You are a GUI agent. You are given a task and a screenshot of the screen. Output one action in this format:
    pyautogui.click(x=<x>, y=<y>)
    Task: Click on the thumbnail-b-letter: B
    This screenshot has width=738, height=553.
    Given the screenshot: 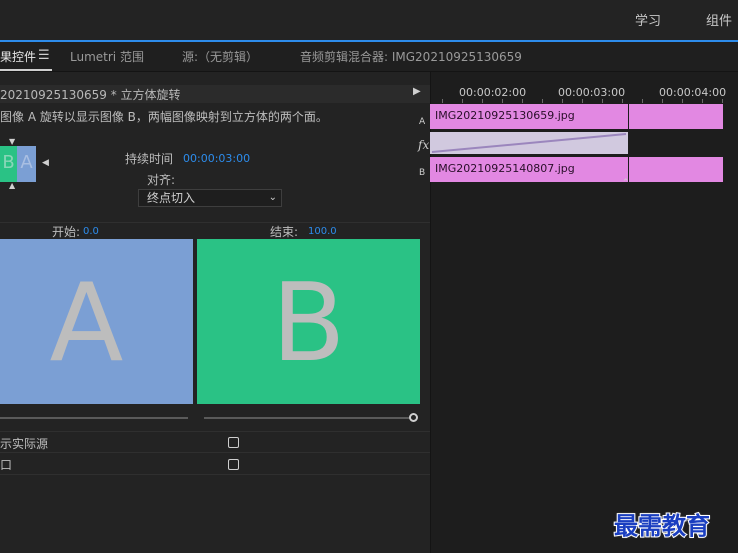 What is the action you would take?
    pyautogui.click(x=8, y=162)
    